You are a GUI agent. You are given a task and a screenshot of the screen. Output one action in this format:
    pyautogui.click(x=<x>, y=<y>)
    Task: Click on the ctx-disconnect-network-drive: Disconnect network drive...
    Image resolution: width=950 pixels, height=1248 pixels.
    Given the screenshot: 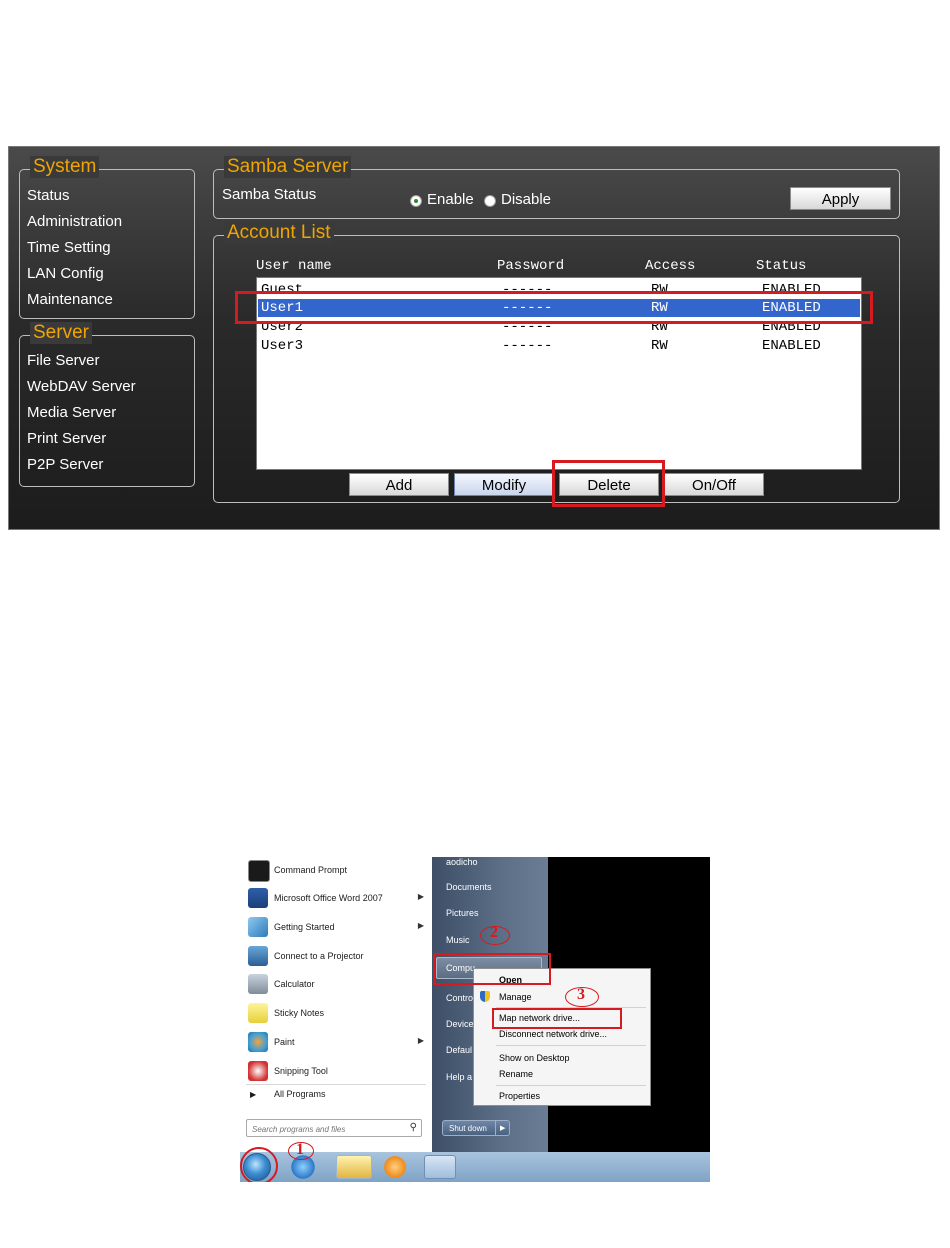 What is the action you would take?
    pyautogui.click(x=553, y=1034)
    